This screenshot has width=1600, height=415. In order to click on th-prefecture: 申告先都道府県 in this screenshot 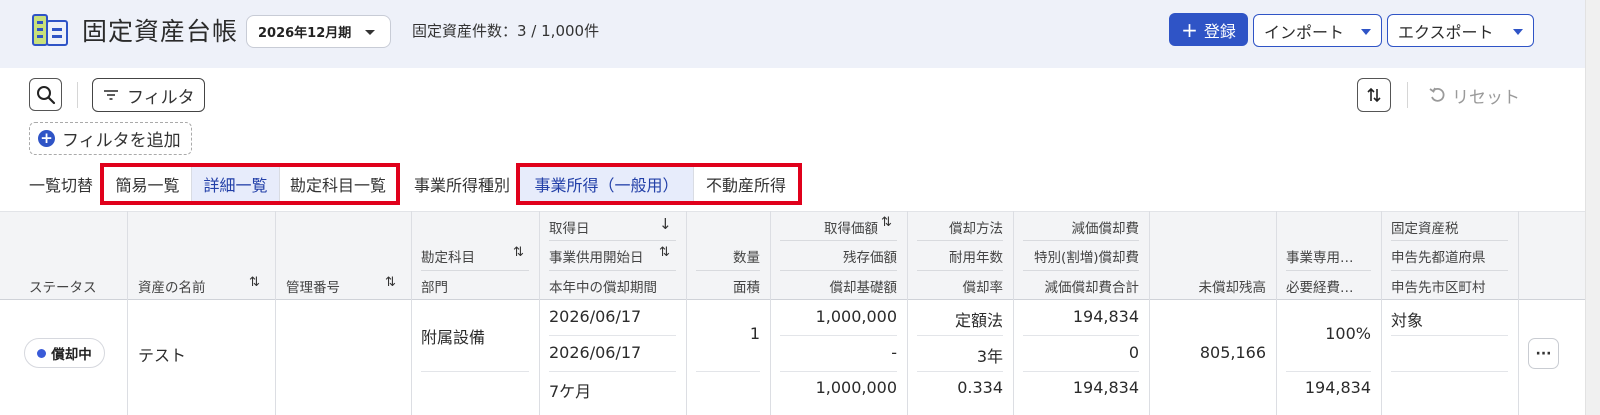, I will do `click(1438, 258)`.